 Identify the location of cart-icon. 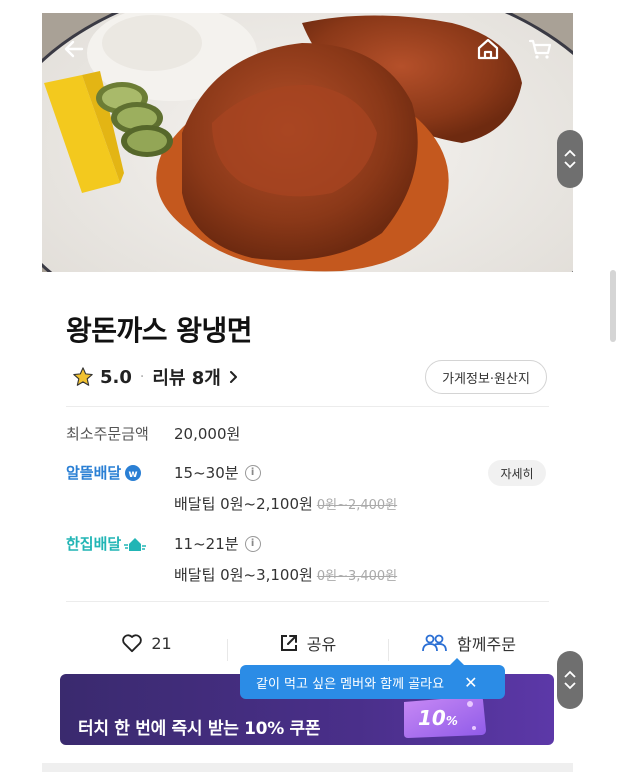
(540, 49).